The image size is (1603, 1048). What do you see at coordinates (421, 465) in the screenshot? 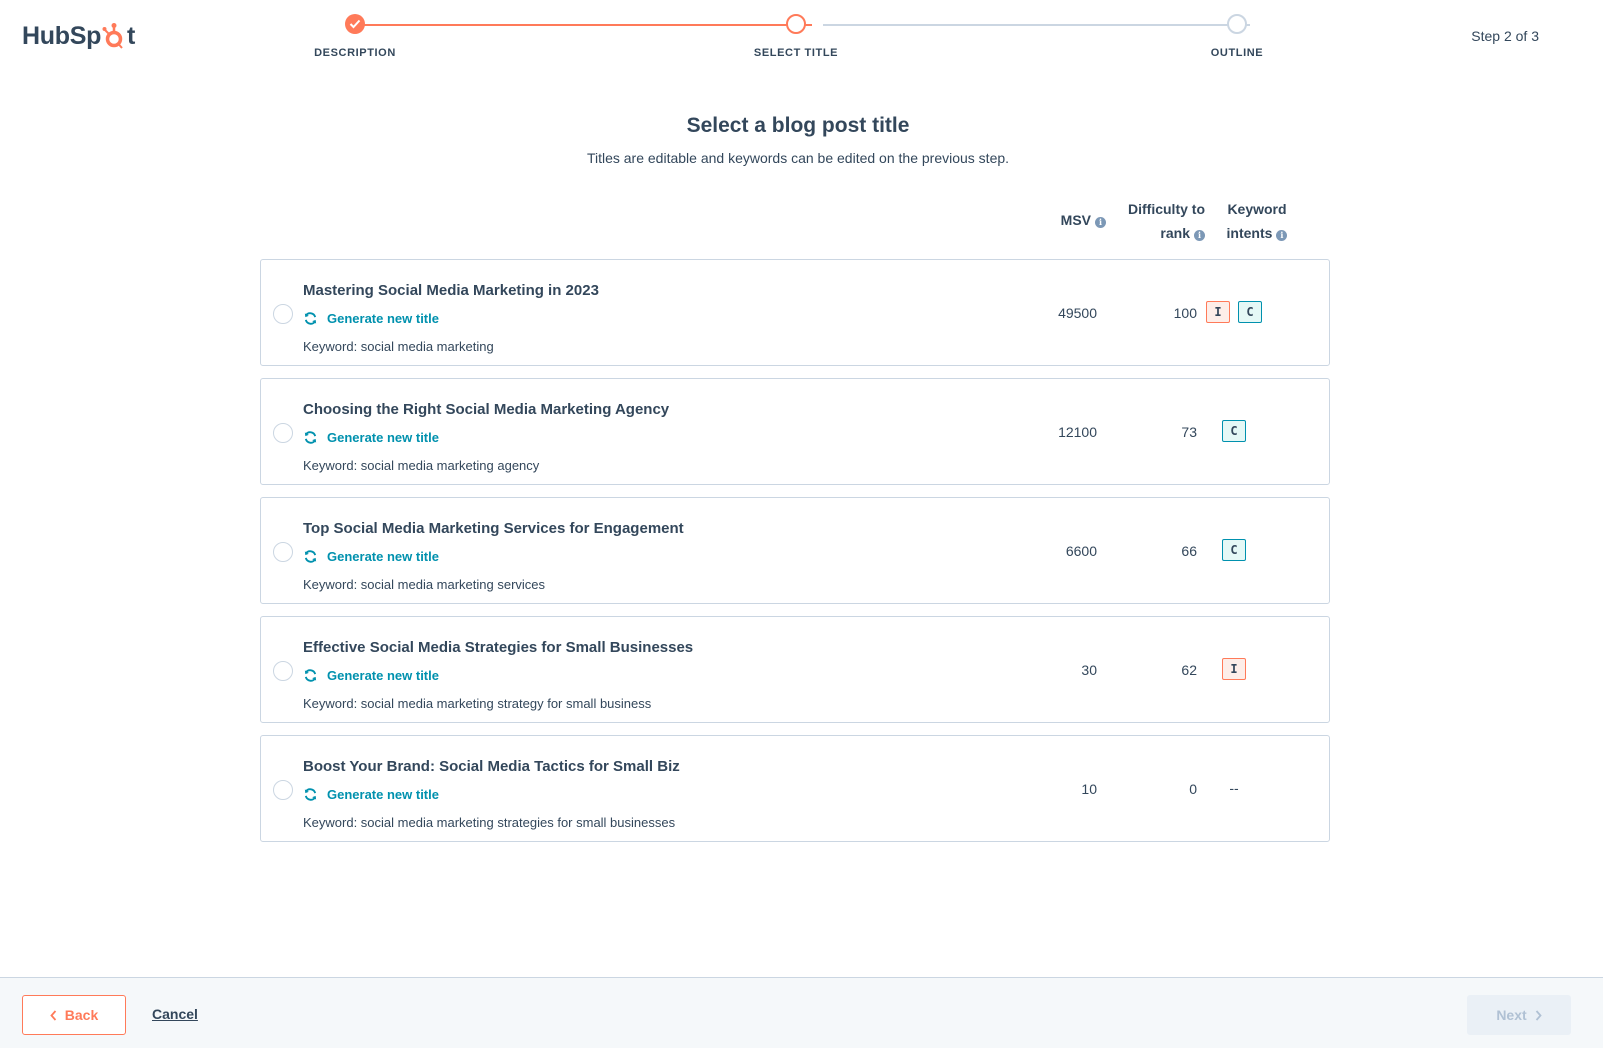
I see `keyword-text: Keyword: social media marketing agency` at bounding box center [421, 465].